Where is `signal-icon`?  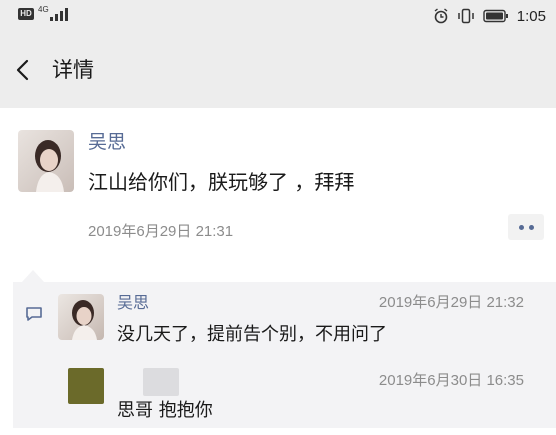 signal-icon is located at coordinates (59, 14).